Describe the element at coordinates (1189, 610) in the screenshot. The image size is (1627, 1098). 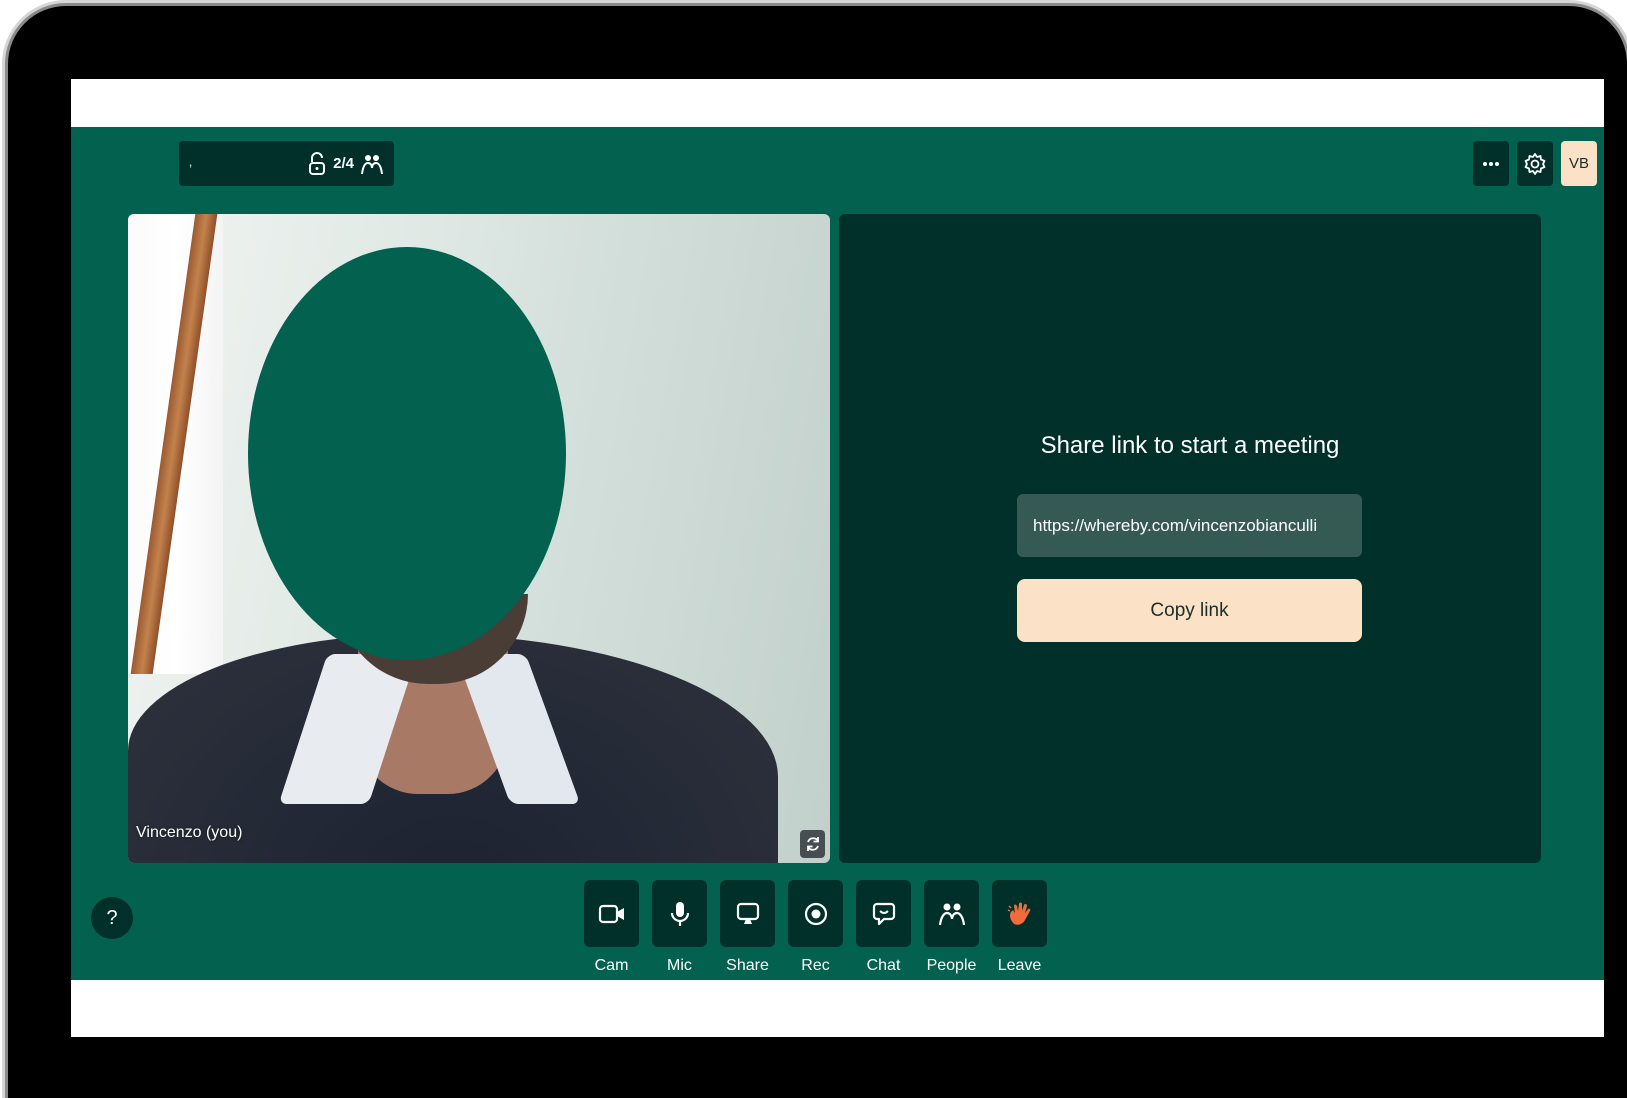
I see `copy-link-button: Copy link` at that location.